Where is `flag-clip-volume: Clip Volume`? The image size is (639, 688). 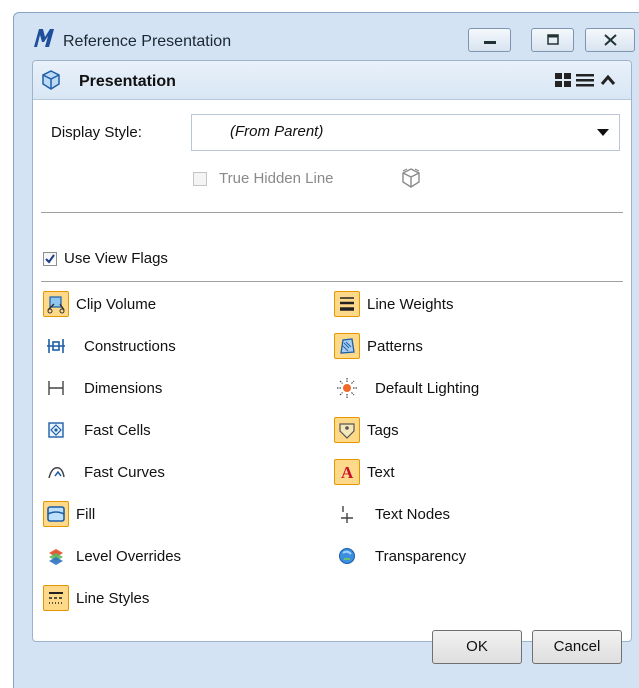
flag-clip-volume: Clip Volume is located at coordinates (143, 305).